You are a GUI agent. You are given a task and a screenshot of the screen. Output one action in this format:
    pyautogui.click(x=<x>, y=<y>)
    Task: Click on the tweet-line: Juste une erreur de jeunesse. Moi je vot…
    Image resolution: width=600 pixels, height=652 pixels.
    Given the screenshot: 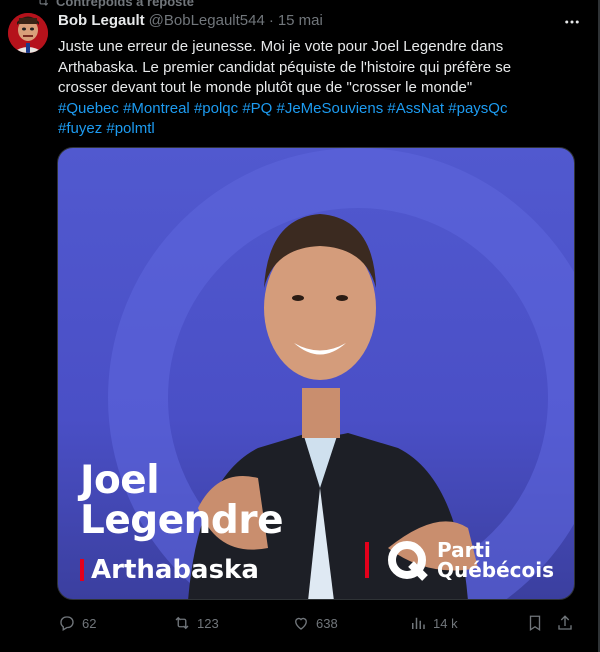 What is the action you would take?
    pyautogui.click(x=281, y=46)
    